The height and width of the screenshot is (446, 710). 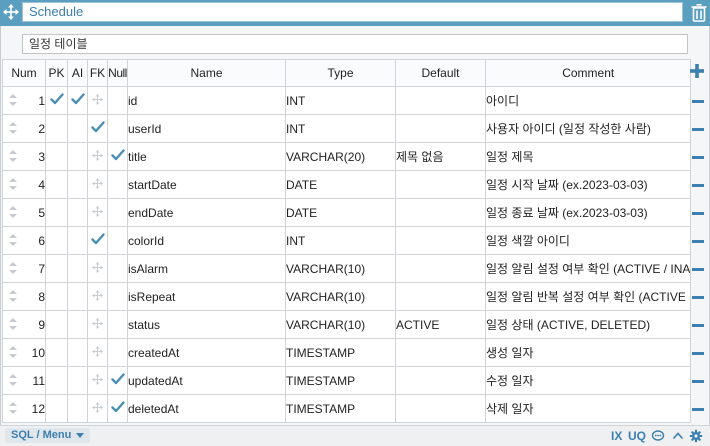 What do you see at coordinates (206, 240) in the screenshot?
I see `column-name-cell: colorId` at bounding box center [206, 240].